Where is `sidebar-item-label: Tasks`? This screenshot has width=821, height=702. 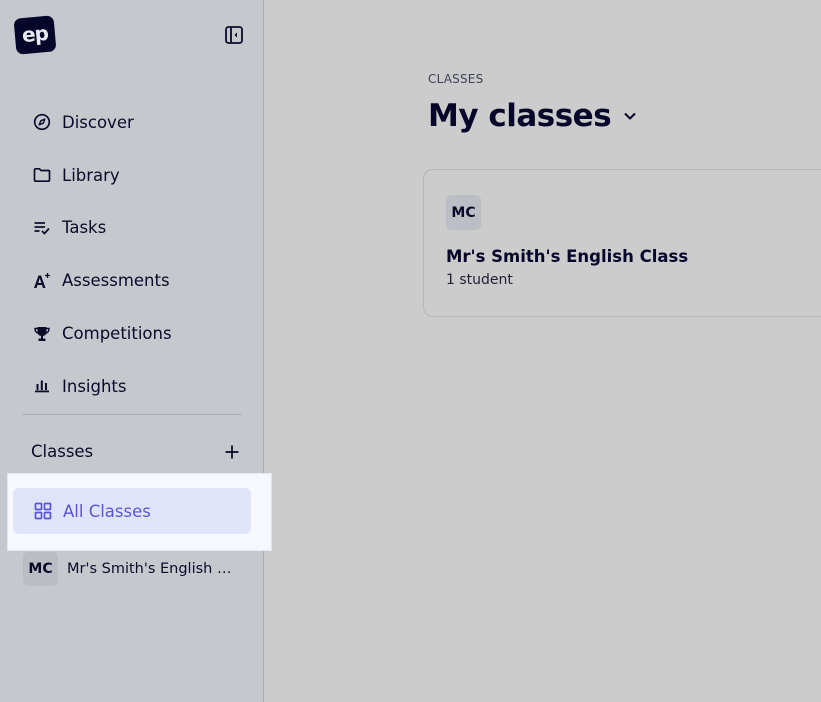
sidebar-item-label: Tasks is located at coordinates (84, 228).